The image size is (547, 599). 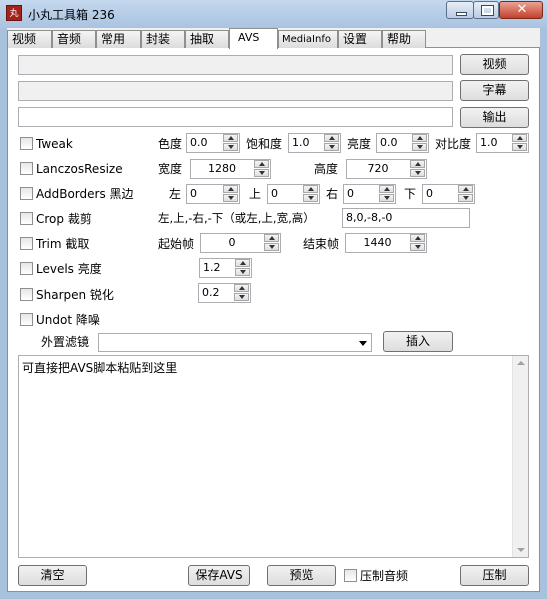 I want to click on resize-label: LanczosResize, so click(x=79, y=169).